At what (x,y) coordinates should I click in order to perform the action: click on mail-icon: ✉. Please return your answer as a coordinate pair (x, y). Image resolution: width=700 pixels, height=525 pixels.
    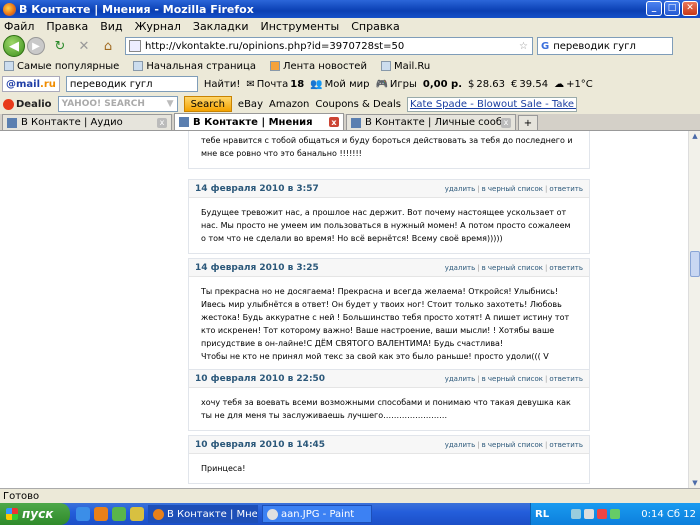
    Looking at the image, I should click on (250, 84).